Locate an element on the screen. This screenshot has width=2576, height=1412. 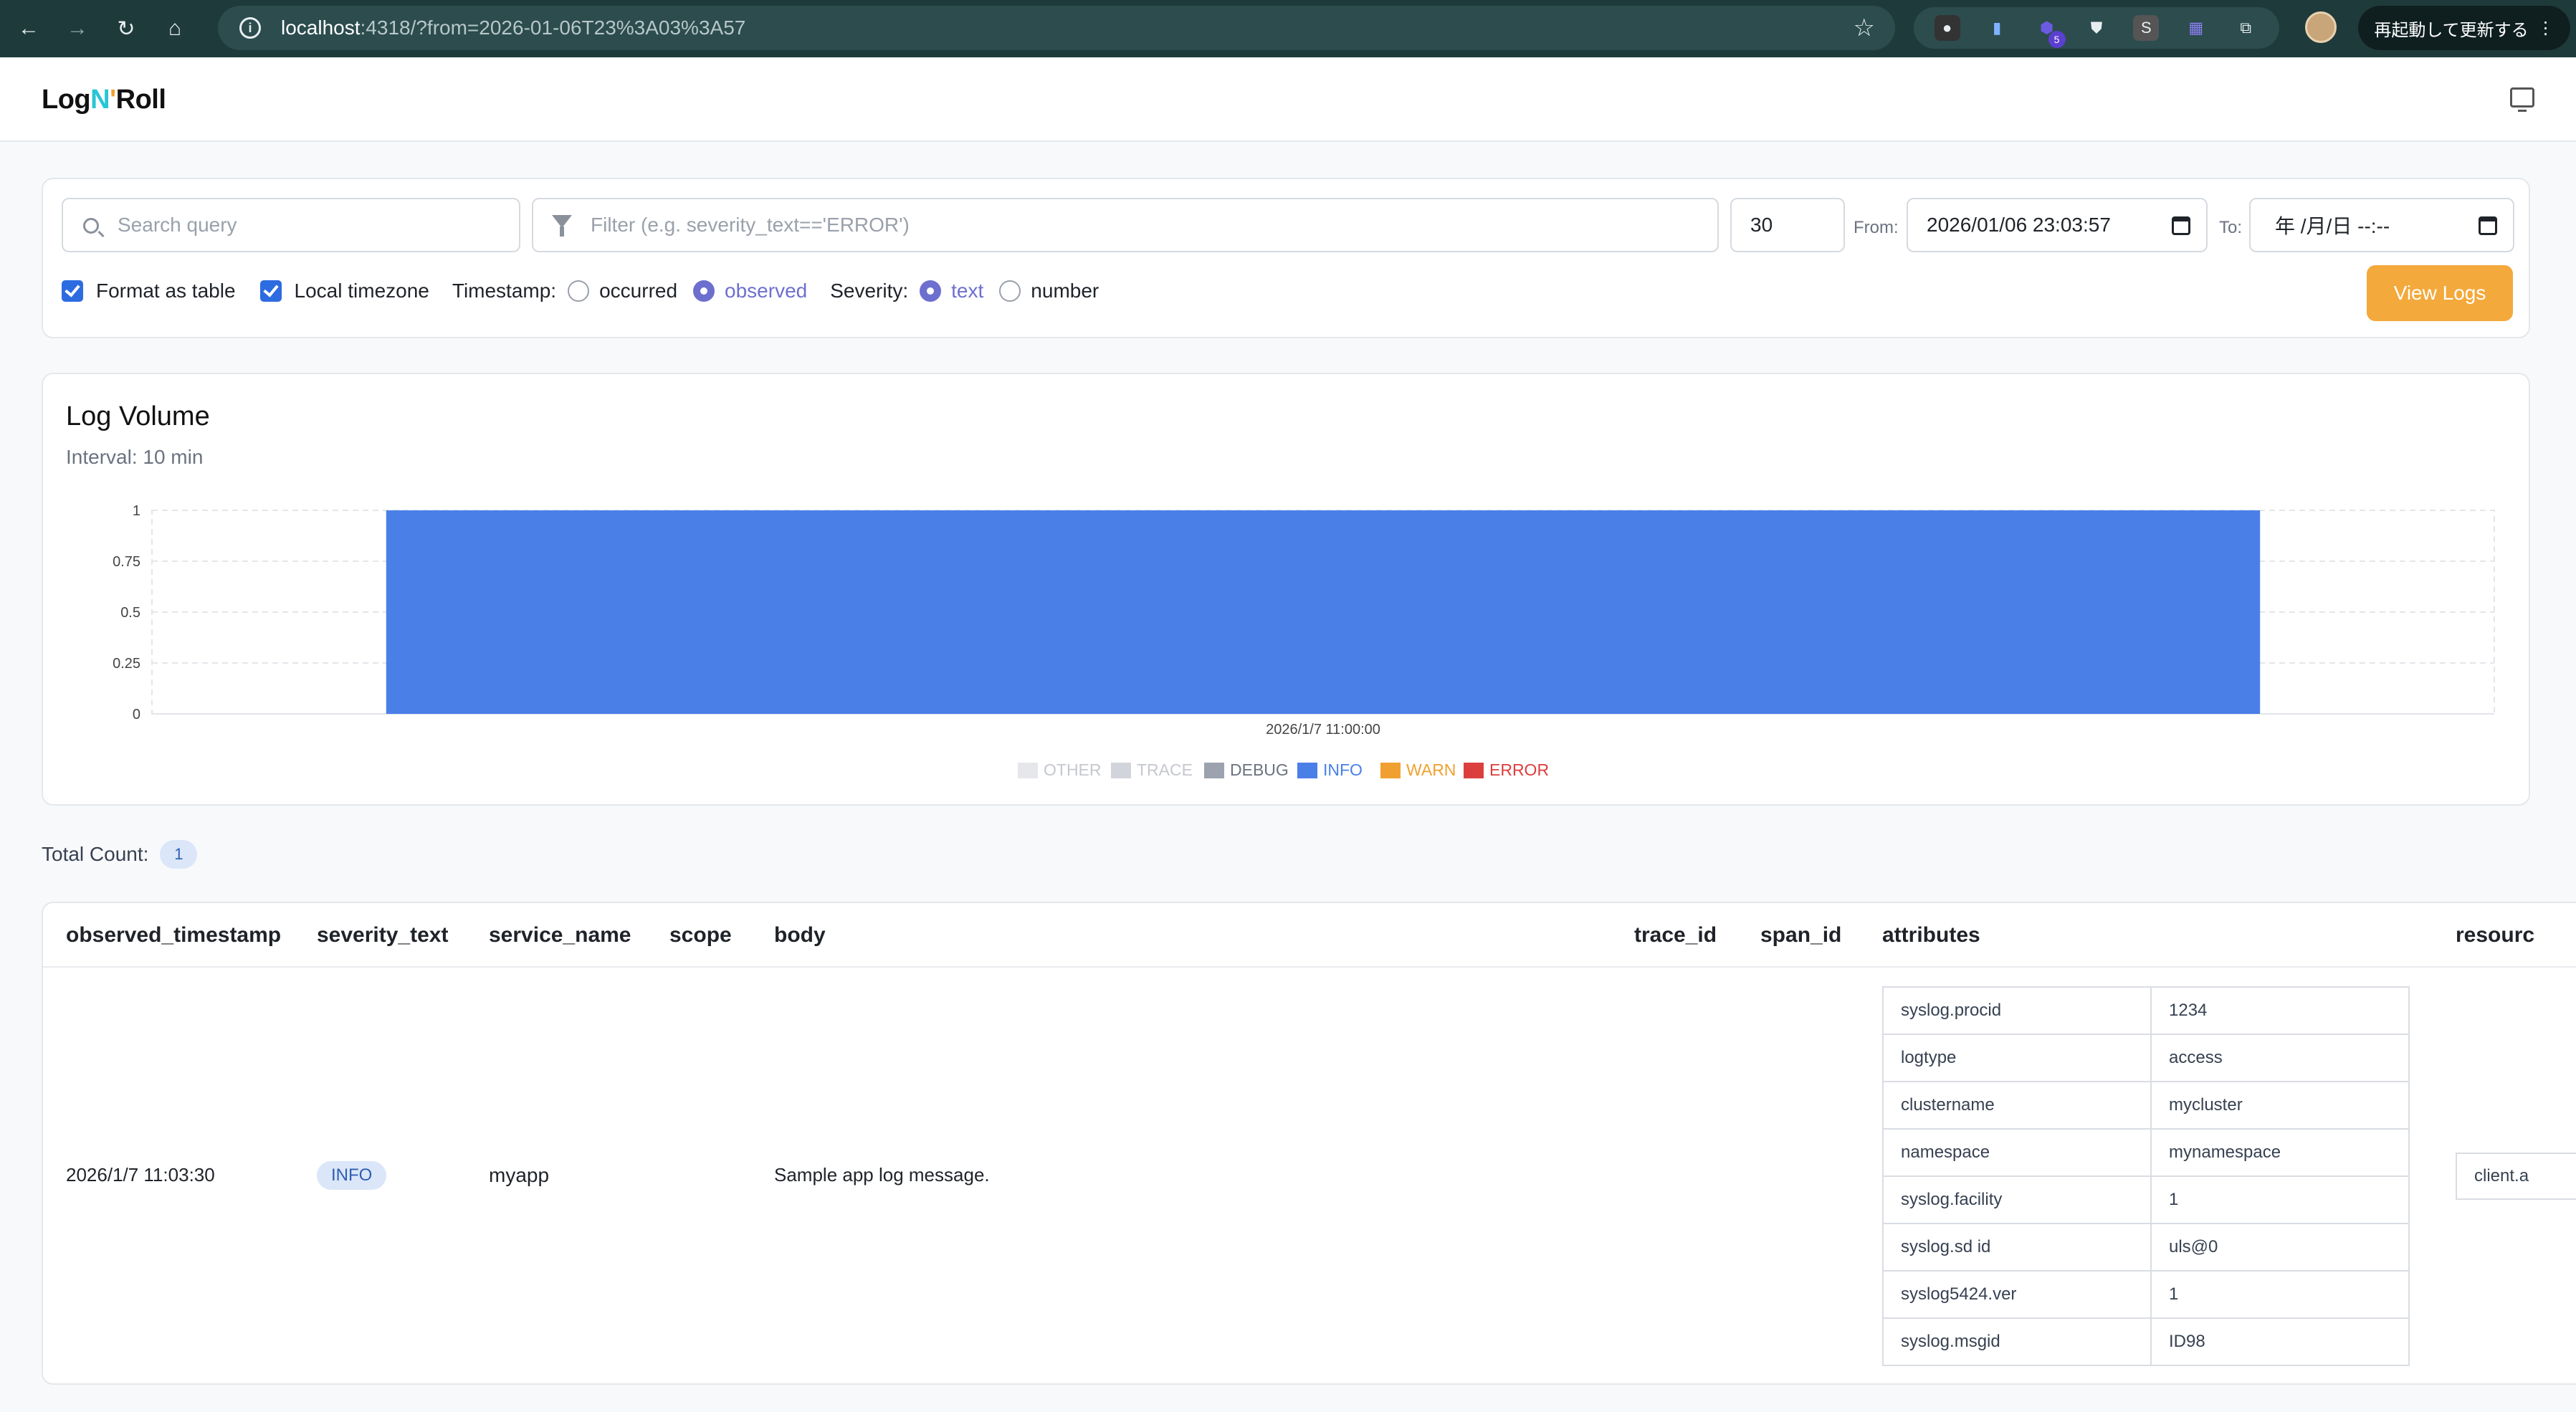
legend-swatch-error is located at coordinates (1474, 770).